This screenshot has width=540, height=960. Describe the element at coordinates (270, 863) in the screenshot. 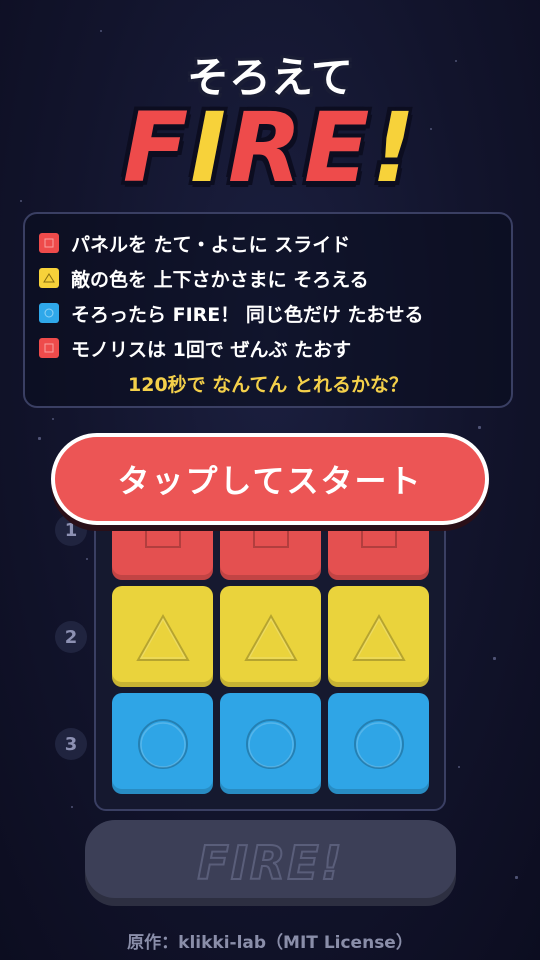

I see `fire-button: FIRE!` at that location.